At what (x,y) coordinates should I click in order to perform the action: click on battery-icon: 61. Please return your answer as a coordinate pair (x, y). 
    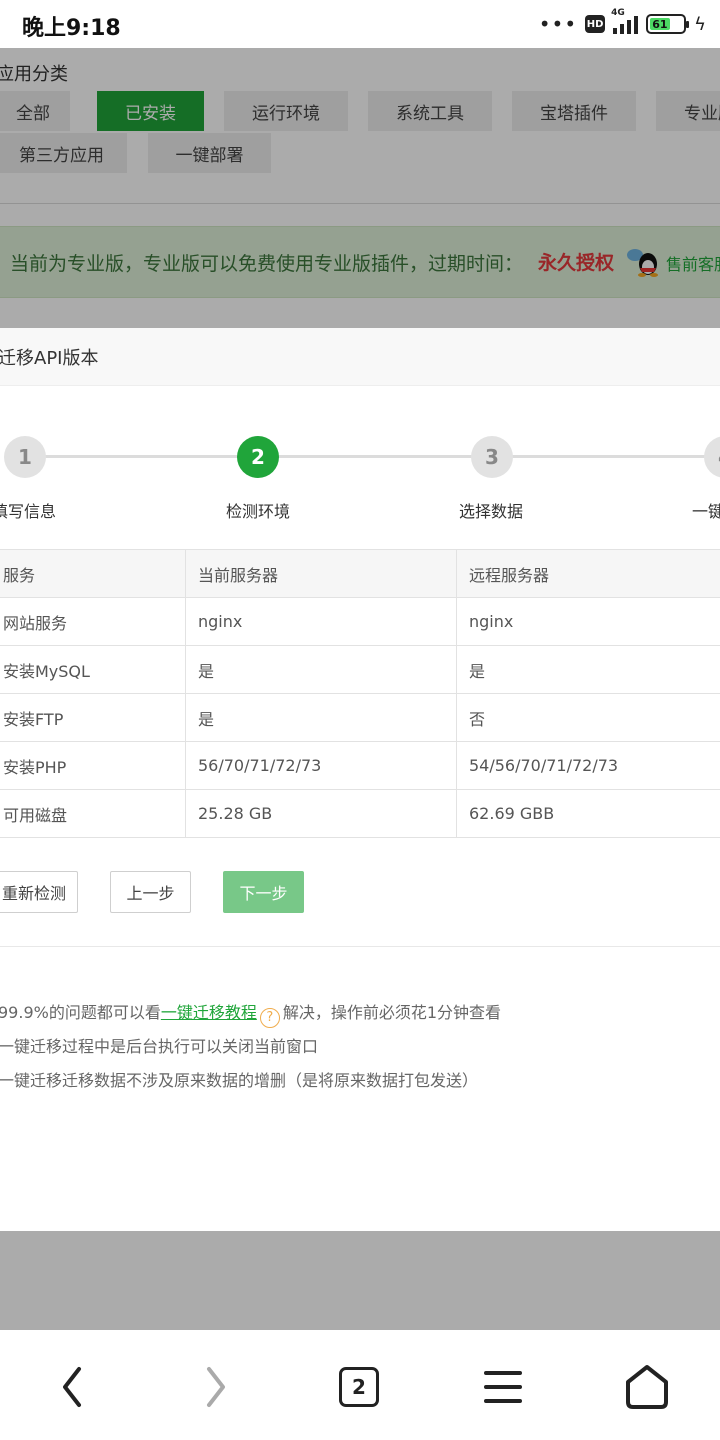
    Looking at the image, I should click on (668, 24).